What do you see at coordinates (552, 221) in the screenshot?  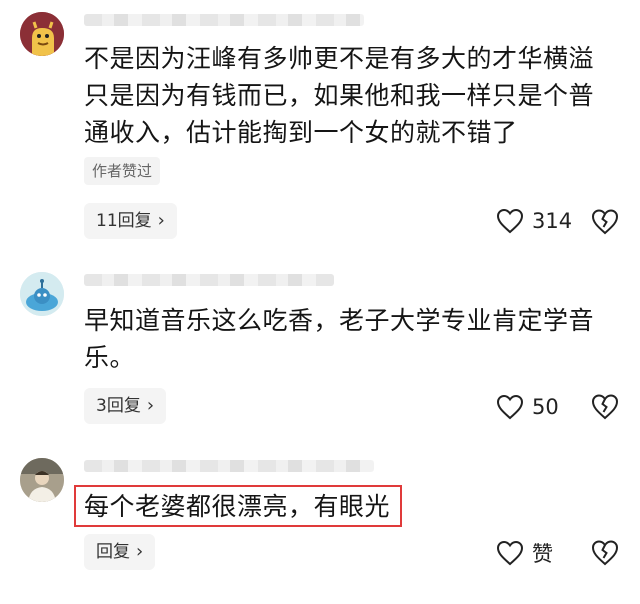 I see `like-count: 314` at bounding box center [552, 221].